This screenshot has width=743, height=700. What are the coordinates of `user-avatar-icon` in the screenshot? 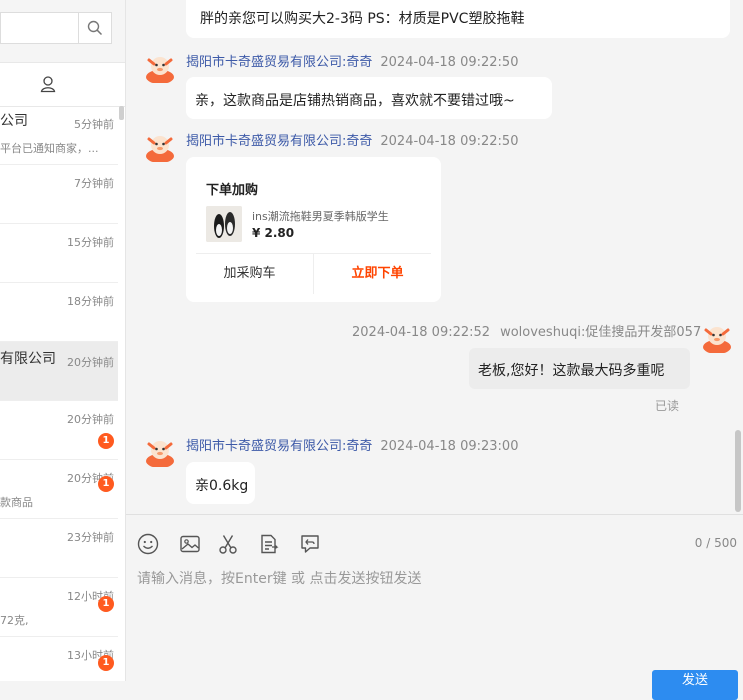 It's located at (717, 340).